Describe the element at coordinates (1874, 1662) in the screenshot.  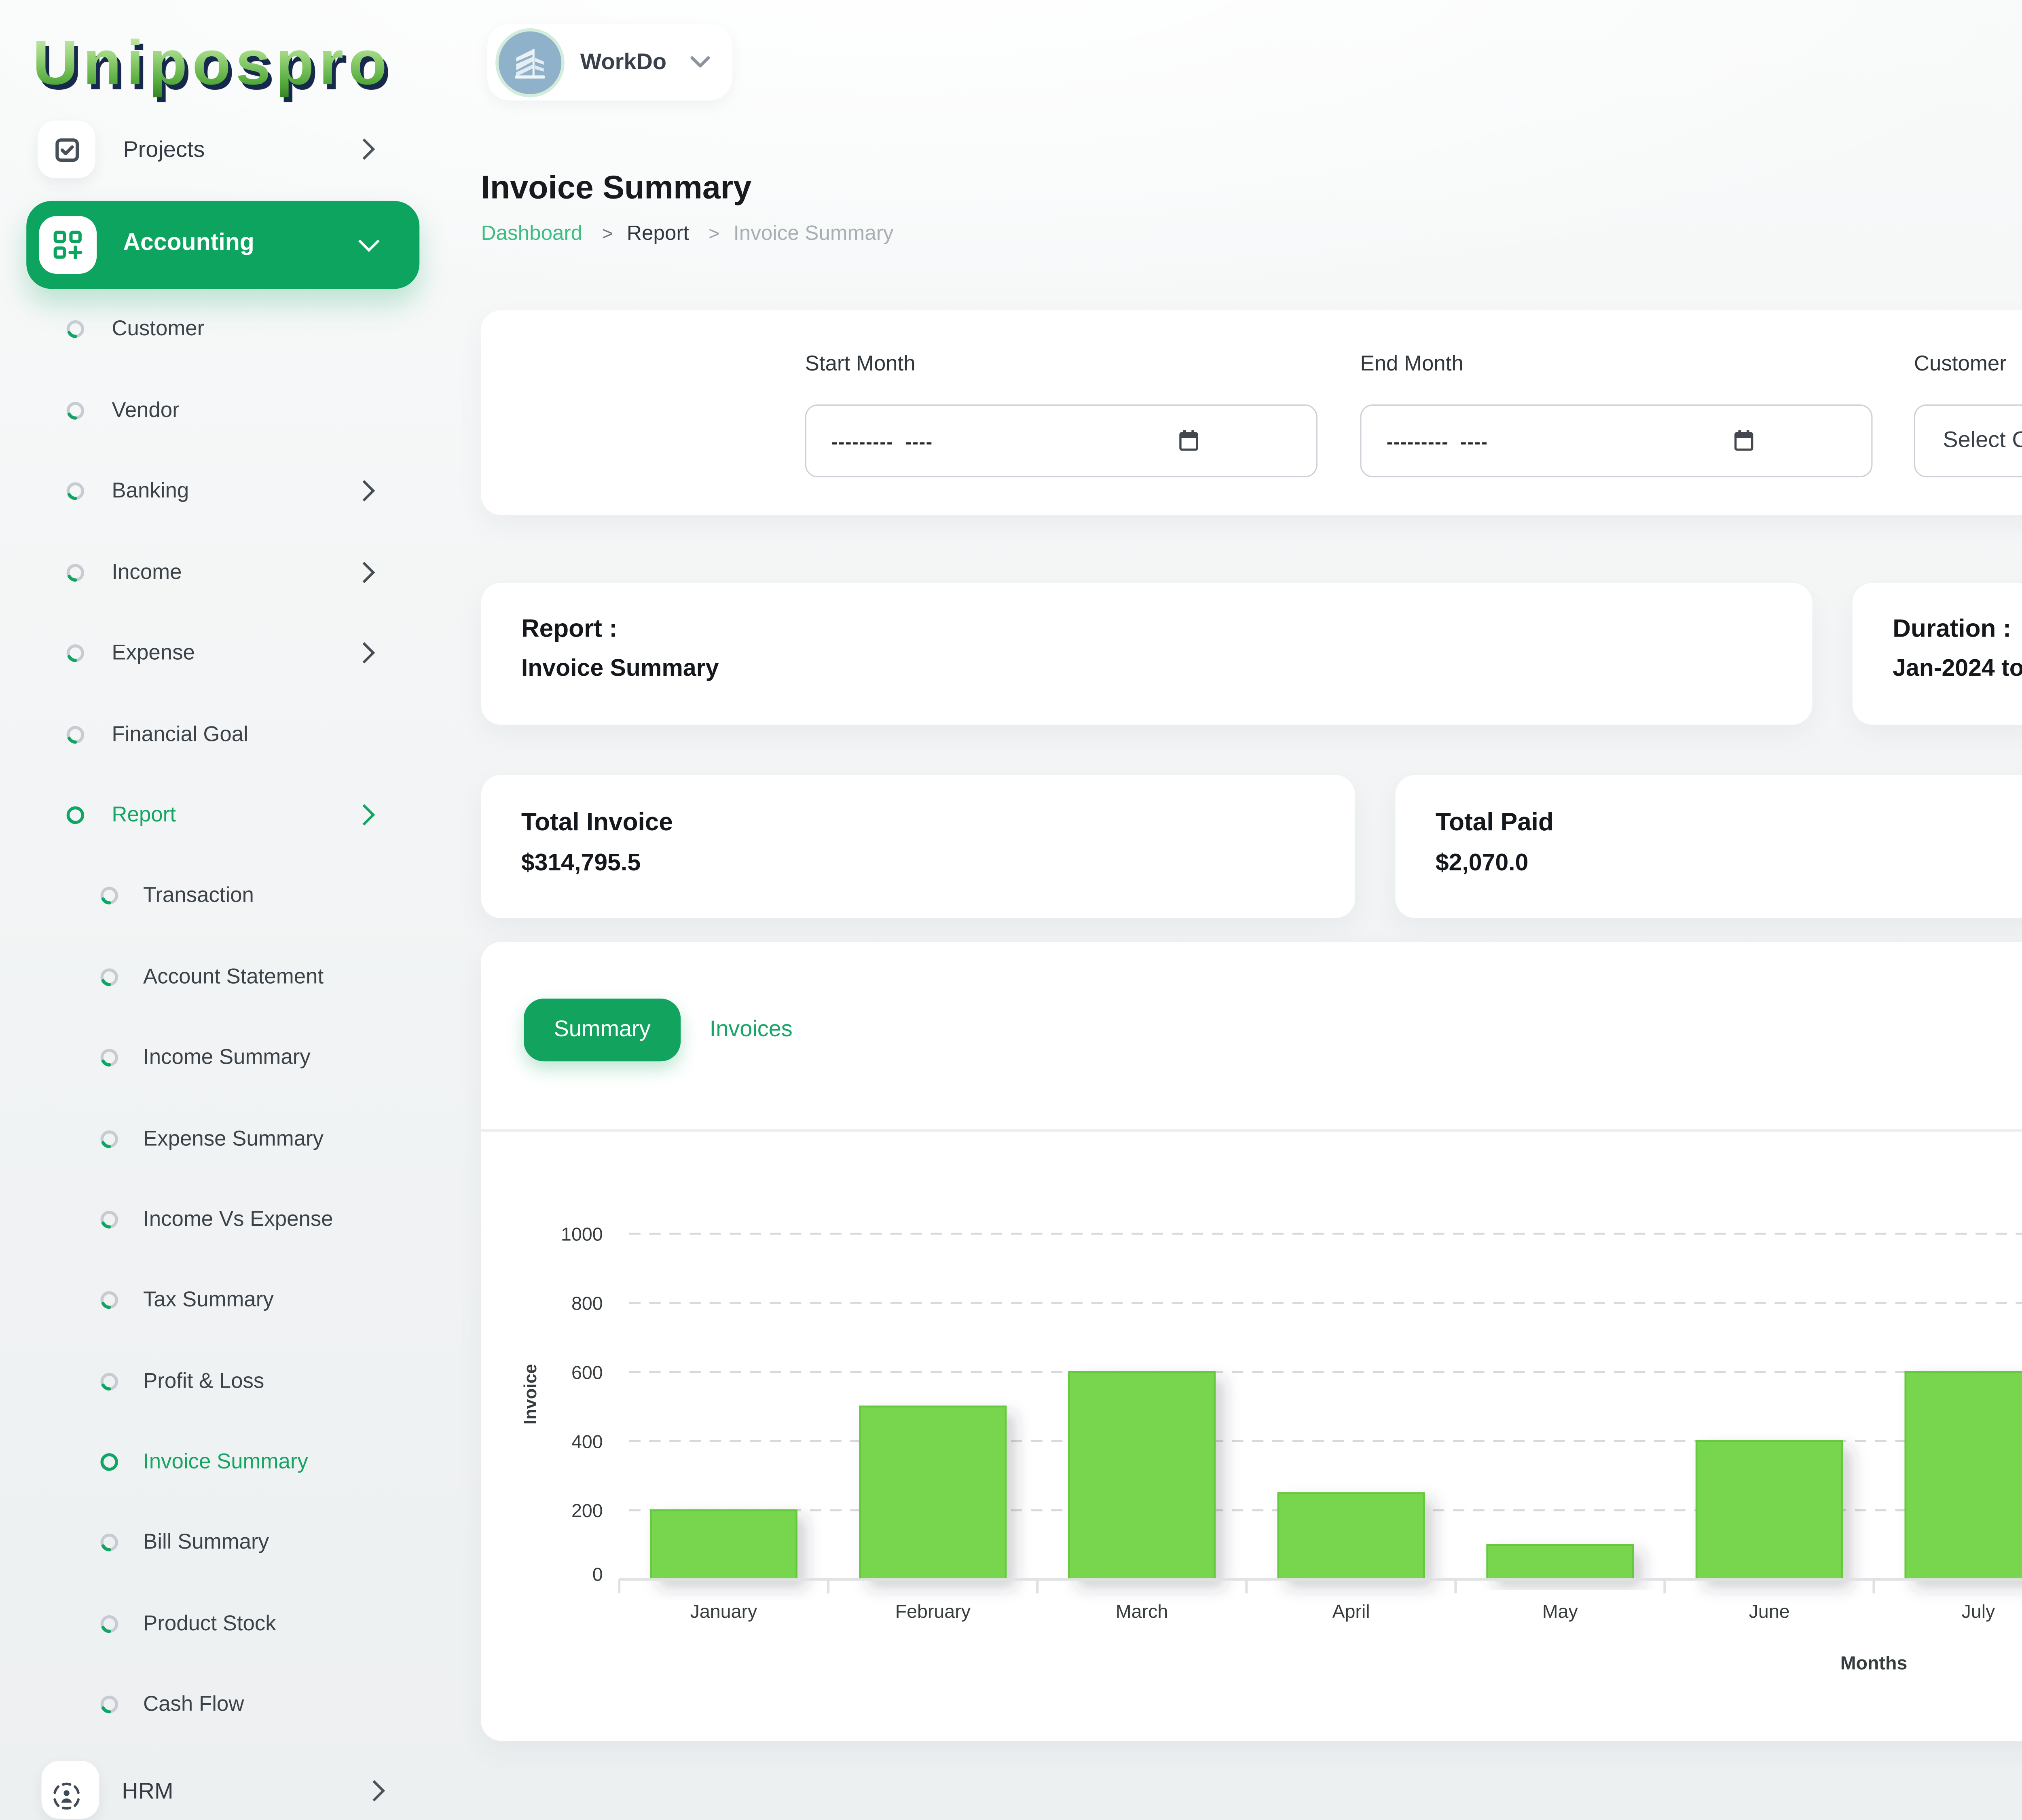
I see `svg-text: Months` at that location.